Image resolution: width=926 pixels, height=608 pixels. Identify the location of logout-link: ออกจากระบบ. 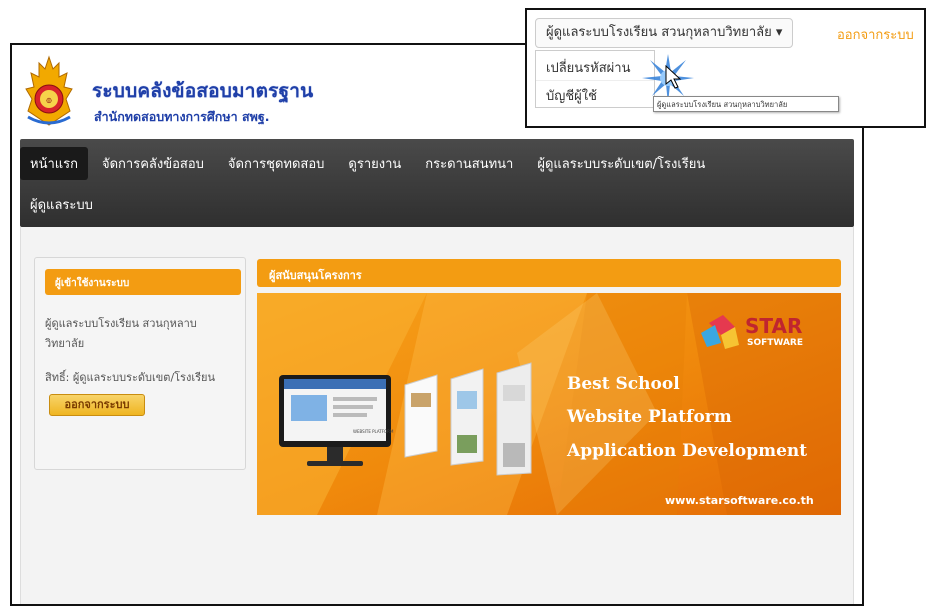
(875, 34).